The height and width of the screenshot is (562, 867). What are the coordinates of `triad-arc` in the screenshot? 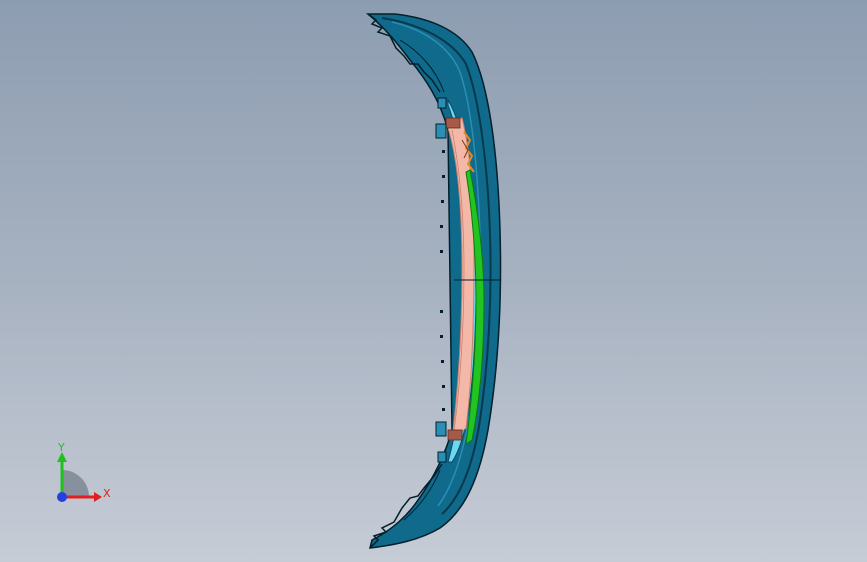 It's located at (75, 483).